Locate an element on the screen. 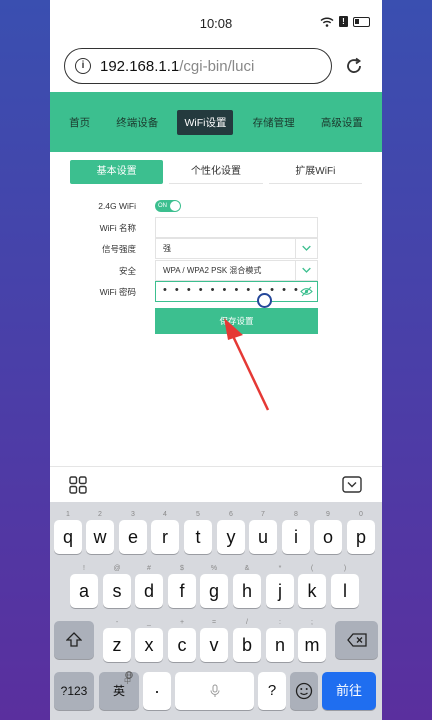 This screenshot has width=432, height=720. key-b-sub: / is located at coordinates (247, 622).